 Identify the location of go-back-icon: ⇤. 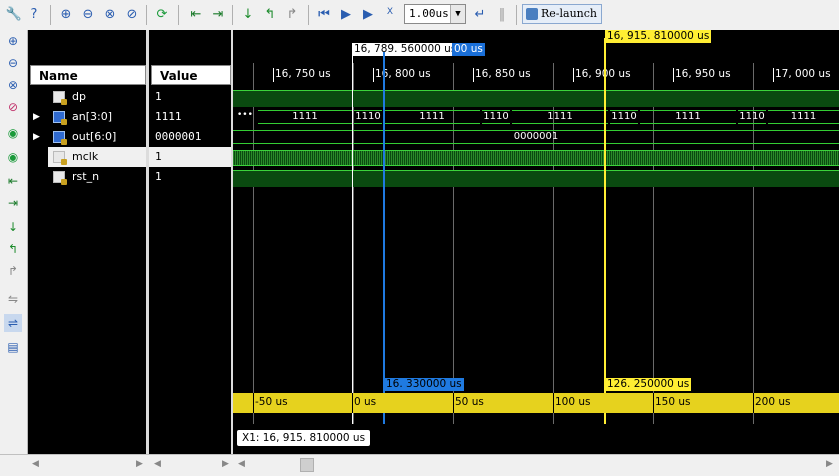
(196, 14).